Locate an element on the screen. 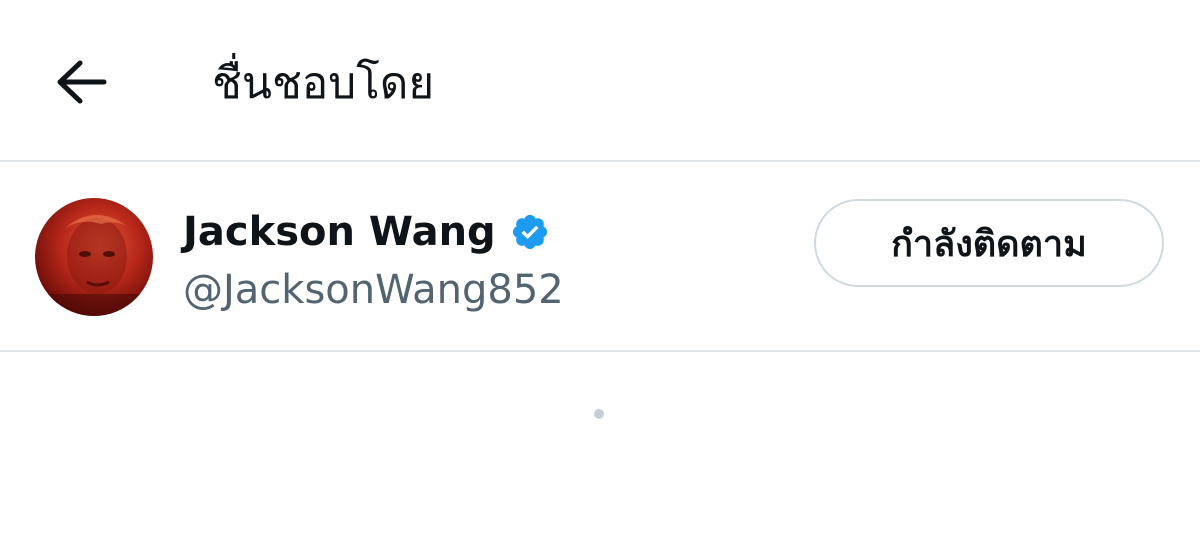  user-display-name: Jackson Wang is located at coordinates (366, 232).